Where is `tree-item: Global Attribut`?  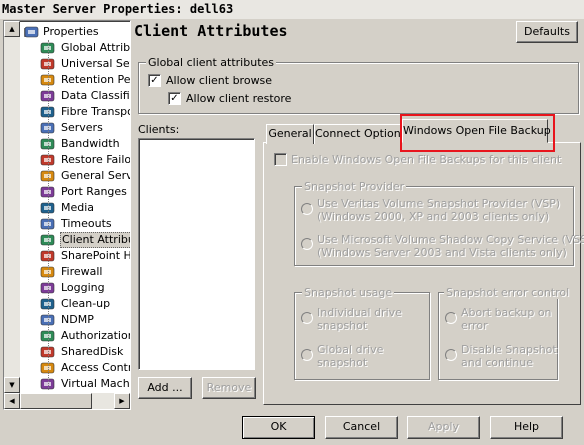 tree-item: Global Attribut is located at coordinates (67, 48).